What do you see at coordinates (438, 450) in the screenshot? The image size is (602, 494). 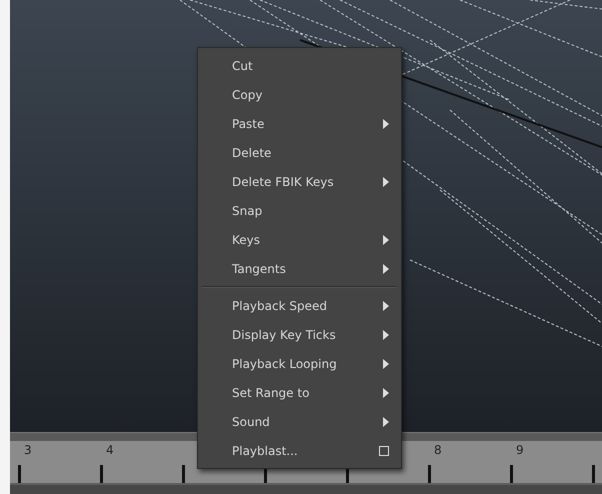 I see `frame-number: 8` at bounding box center [438, 450].